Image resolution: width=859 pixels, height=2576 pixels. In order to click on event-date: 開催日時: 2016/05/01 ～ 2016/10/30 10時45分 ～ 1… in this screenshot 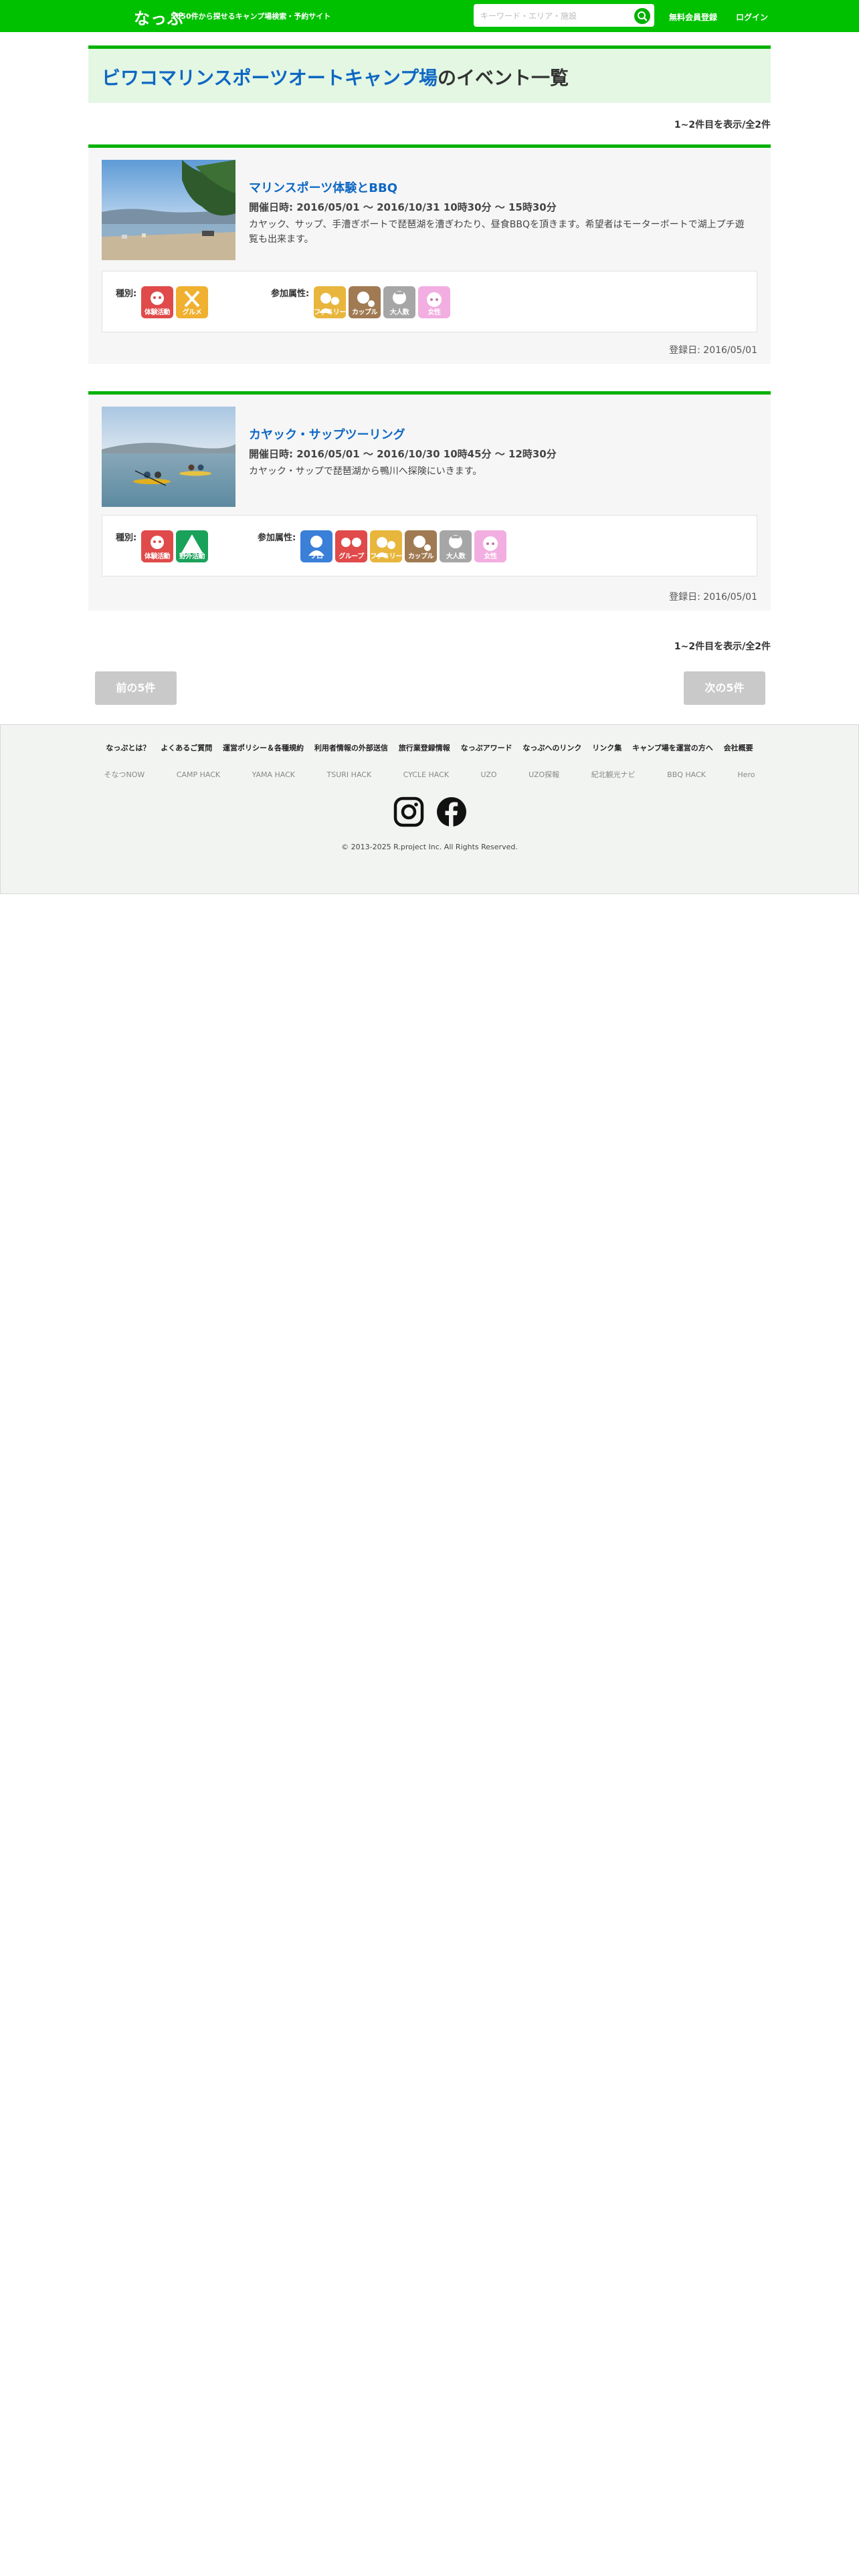, I will do `click(403, 454)`.